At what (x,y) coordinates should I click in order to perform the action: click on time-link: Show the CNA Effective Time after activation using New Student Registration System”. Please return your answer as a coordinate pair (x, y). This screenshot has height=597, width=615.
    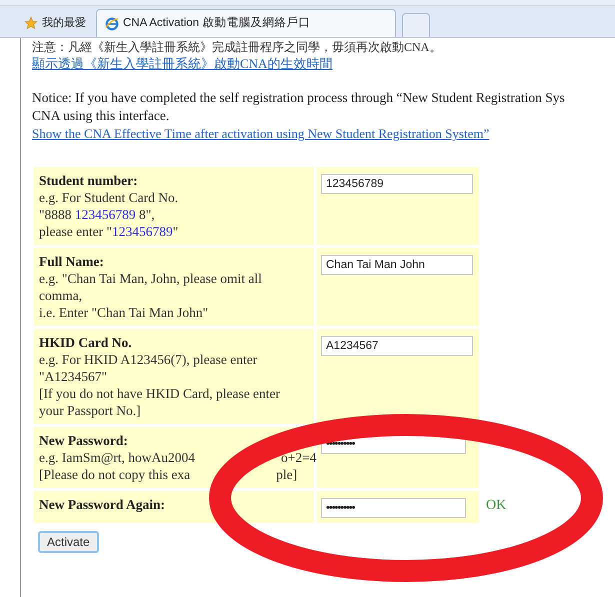
    Looking at the image, I should click on (323, 134).